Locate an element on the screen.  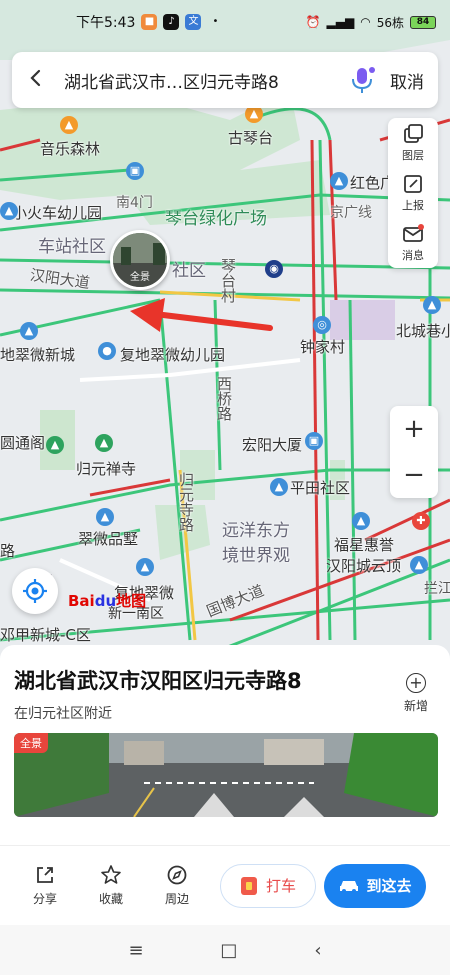
map-label-square: 琴台绿化广场 is located at coordinates (216, 219).